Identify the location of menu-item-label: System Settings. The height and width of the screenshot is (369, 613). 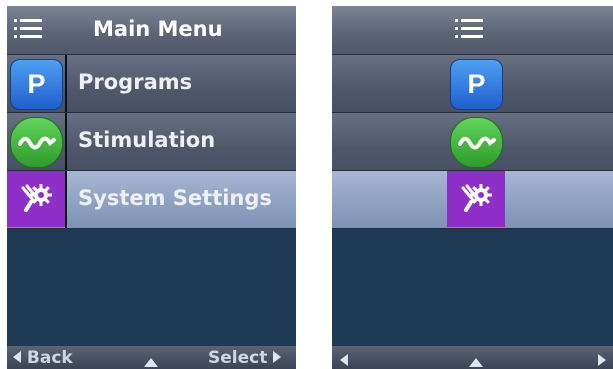
(175, 198).